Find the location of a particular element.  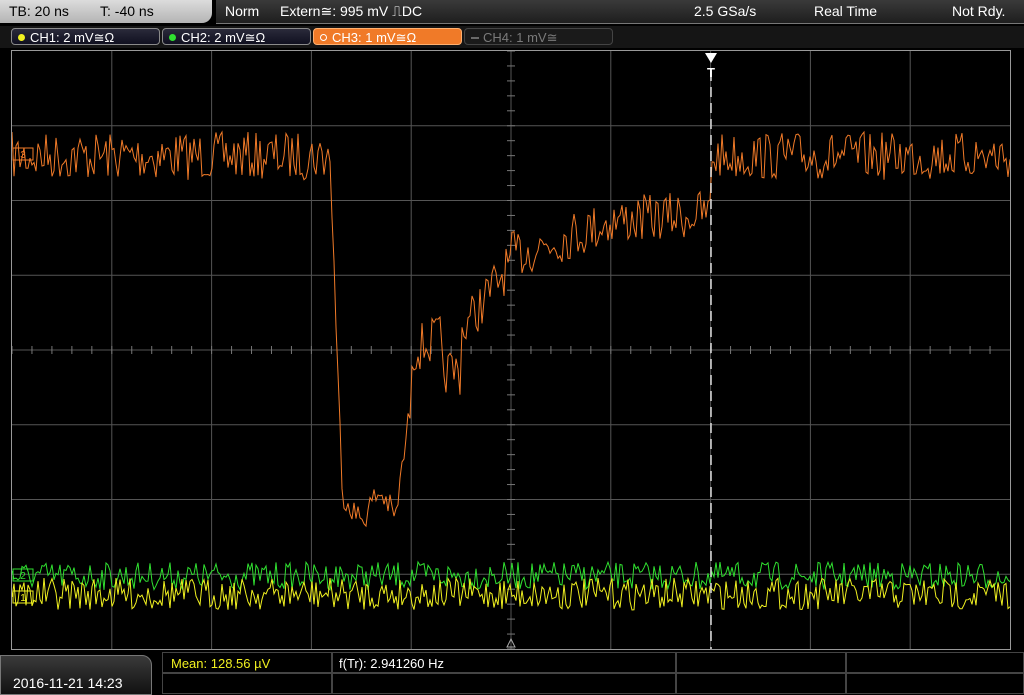

ch1-level-marker-label: 1 is located at coordinates (23, 598).